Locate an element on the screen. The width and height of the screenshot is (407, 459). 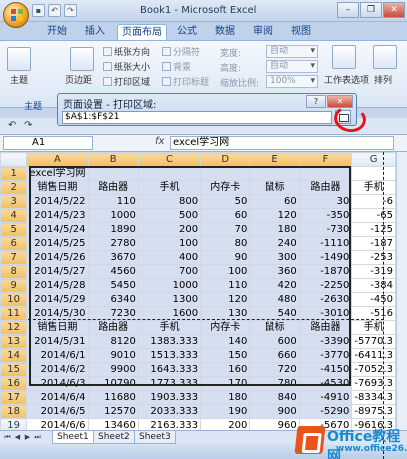
column-header: B is located at coordinates (113, 159).